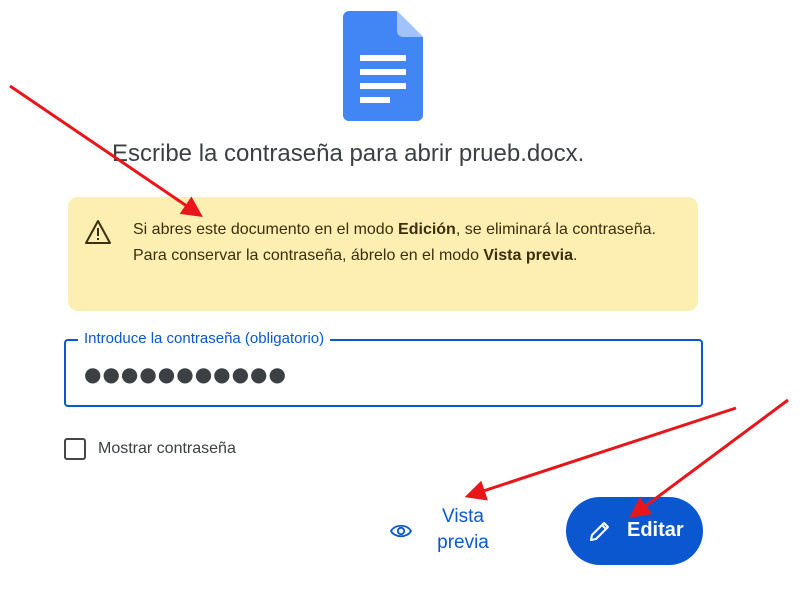  What do you see at coordinates (379, 374) in the screenshot?
I see `password-input` at bounding box center [379, 374].